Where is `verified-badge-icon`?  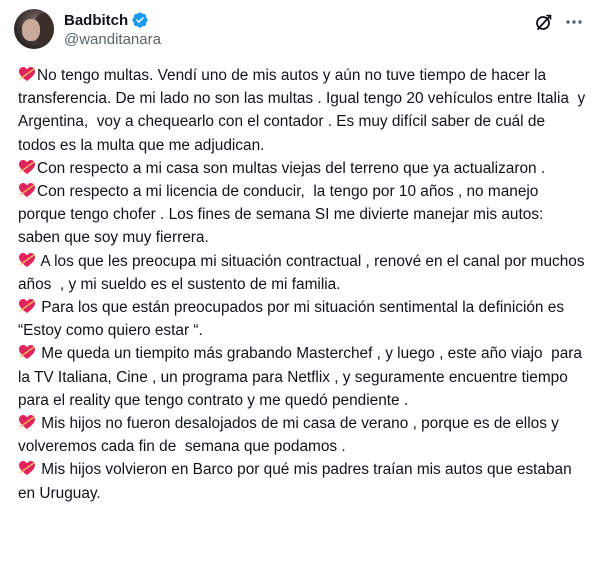
verified-badge-icon is located at coordinates (140, 20).